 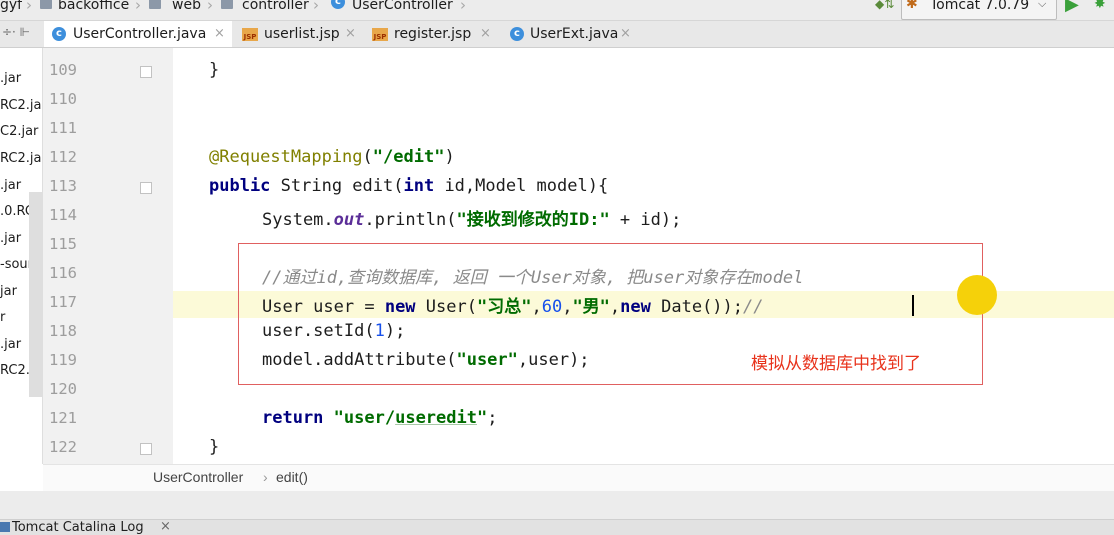 I want to click on project-tree-item: jar, so click(x=8, y=291).